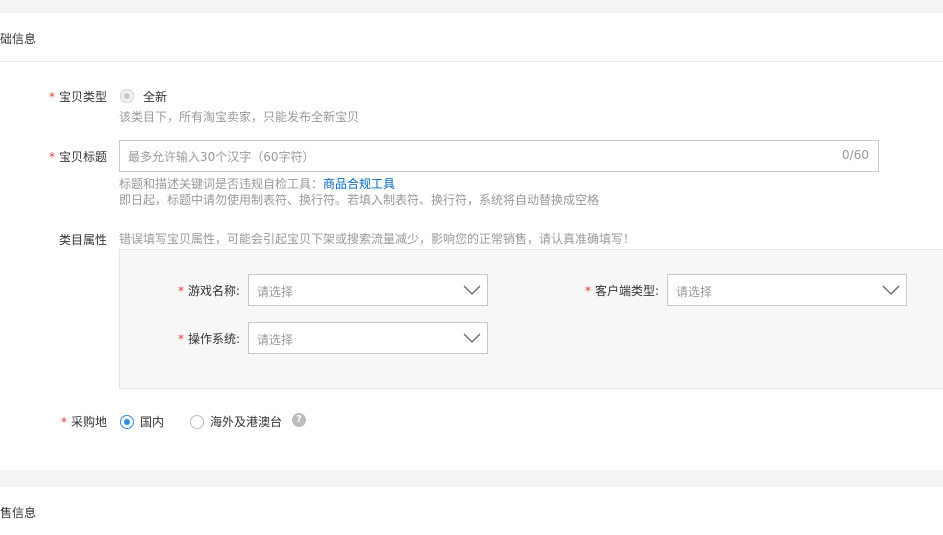 Image resolution: width=943 pixels, height=535 pixels. Describe the element at coordinates (368, 338) in the screenshot. I see `os-select: 请选择` at that location.